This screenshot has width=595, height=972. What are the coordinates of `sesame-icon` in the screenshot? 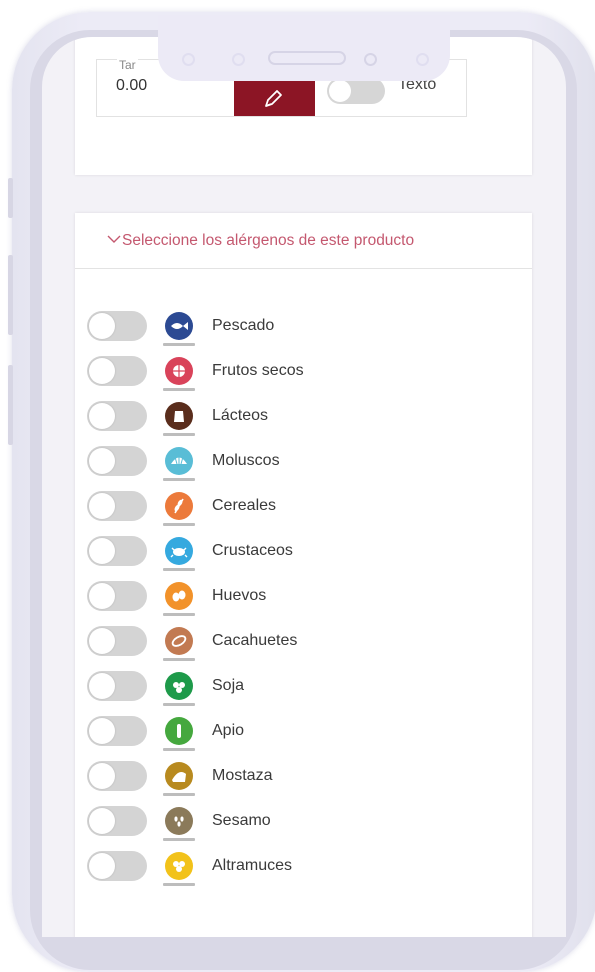 It's located at (179, 821).